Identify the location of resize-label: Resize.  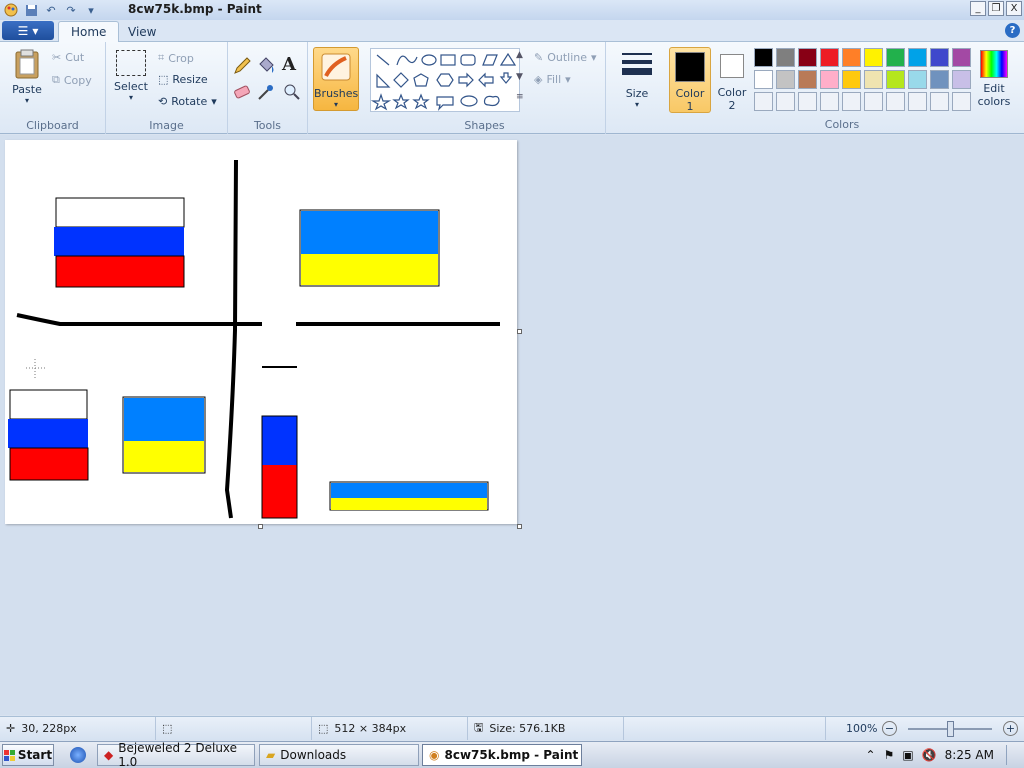
(190, 79).